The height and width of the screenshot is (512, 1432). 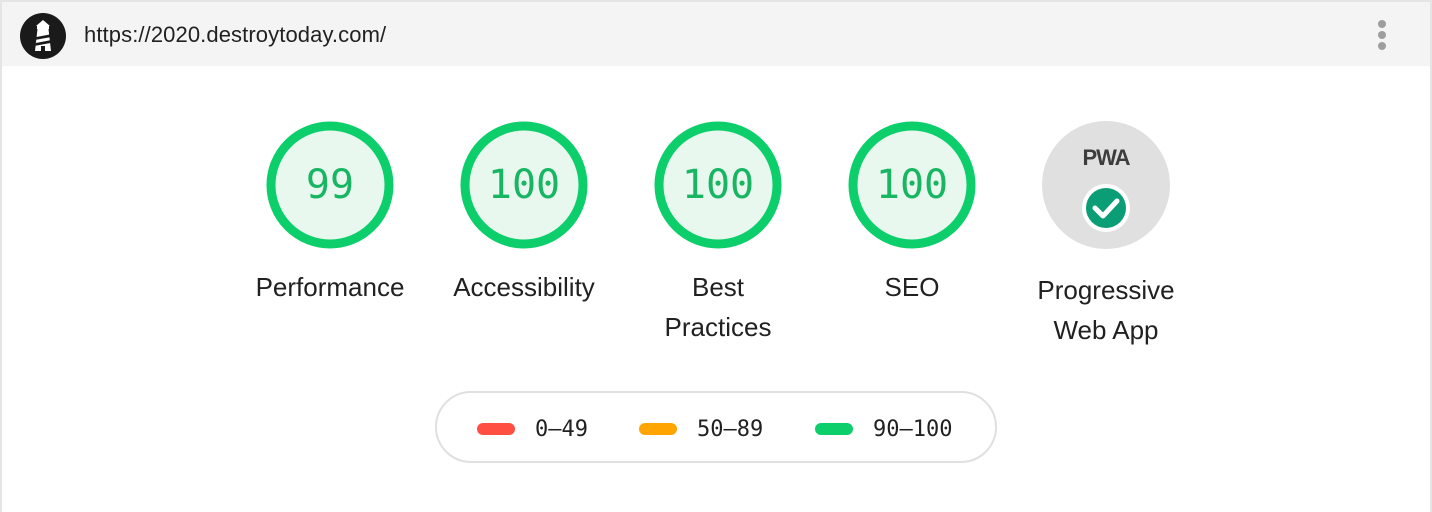 I want to click on more-vert-icon, so click(x=1382, y=36).